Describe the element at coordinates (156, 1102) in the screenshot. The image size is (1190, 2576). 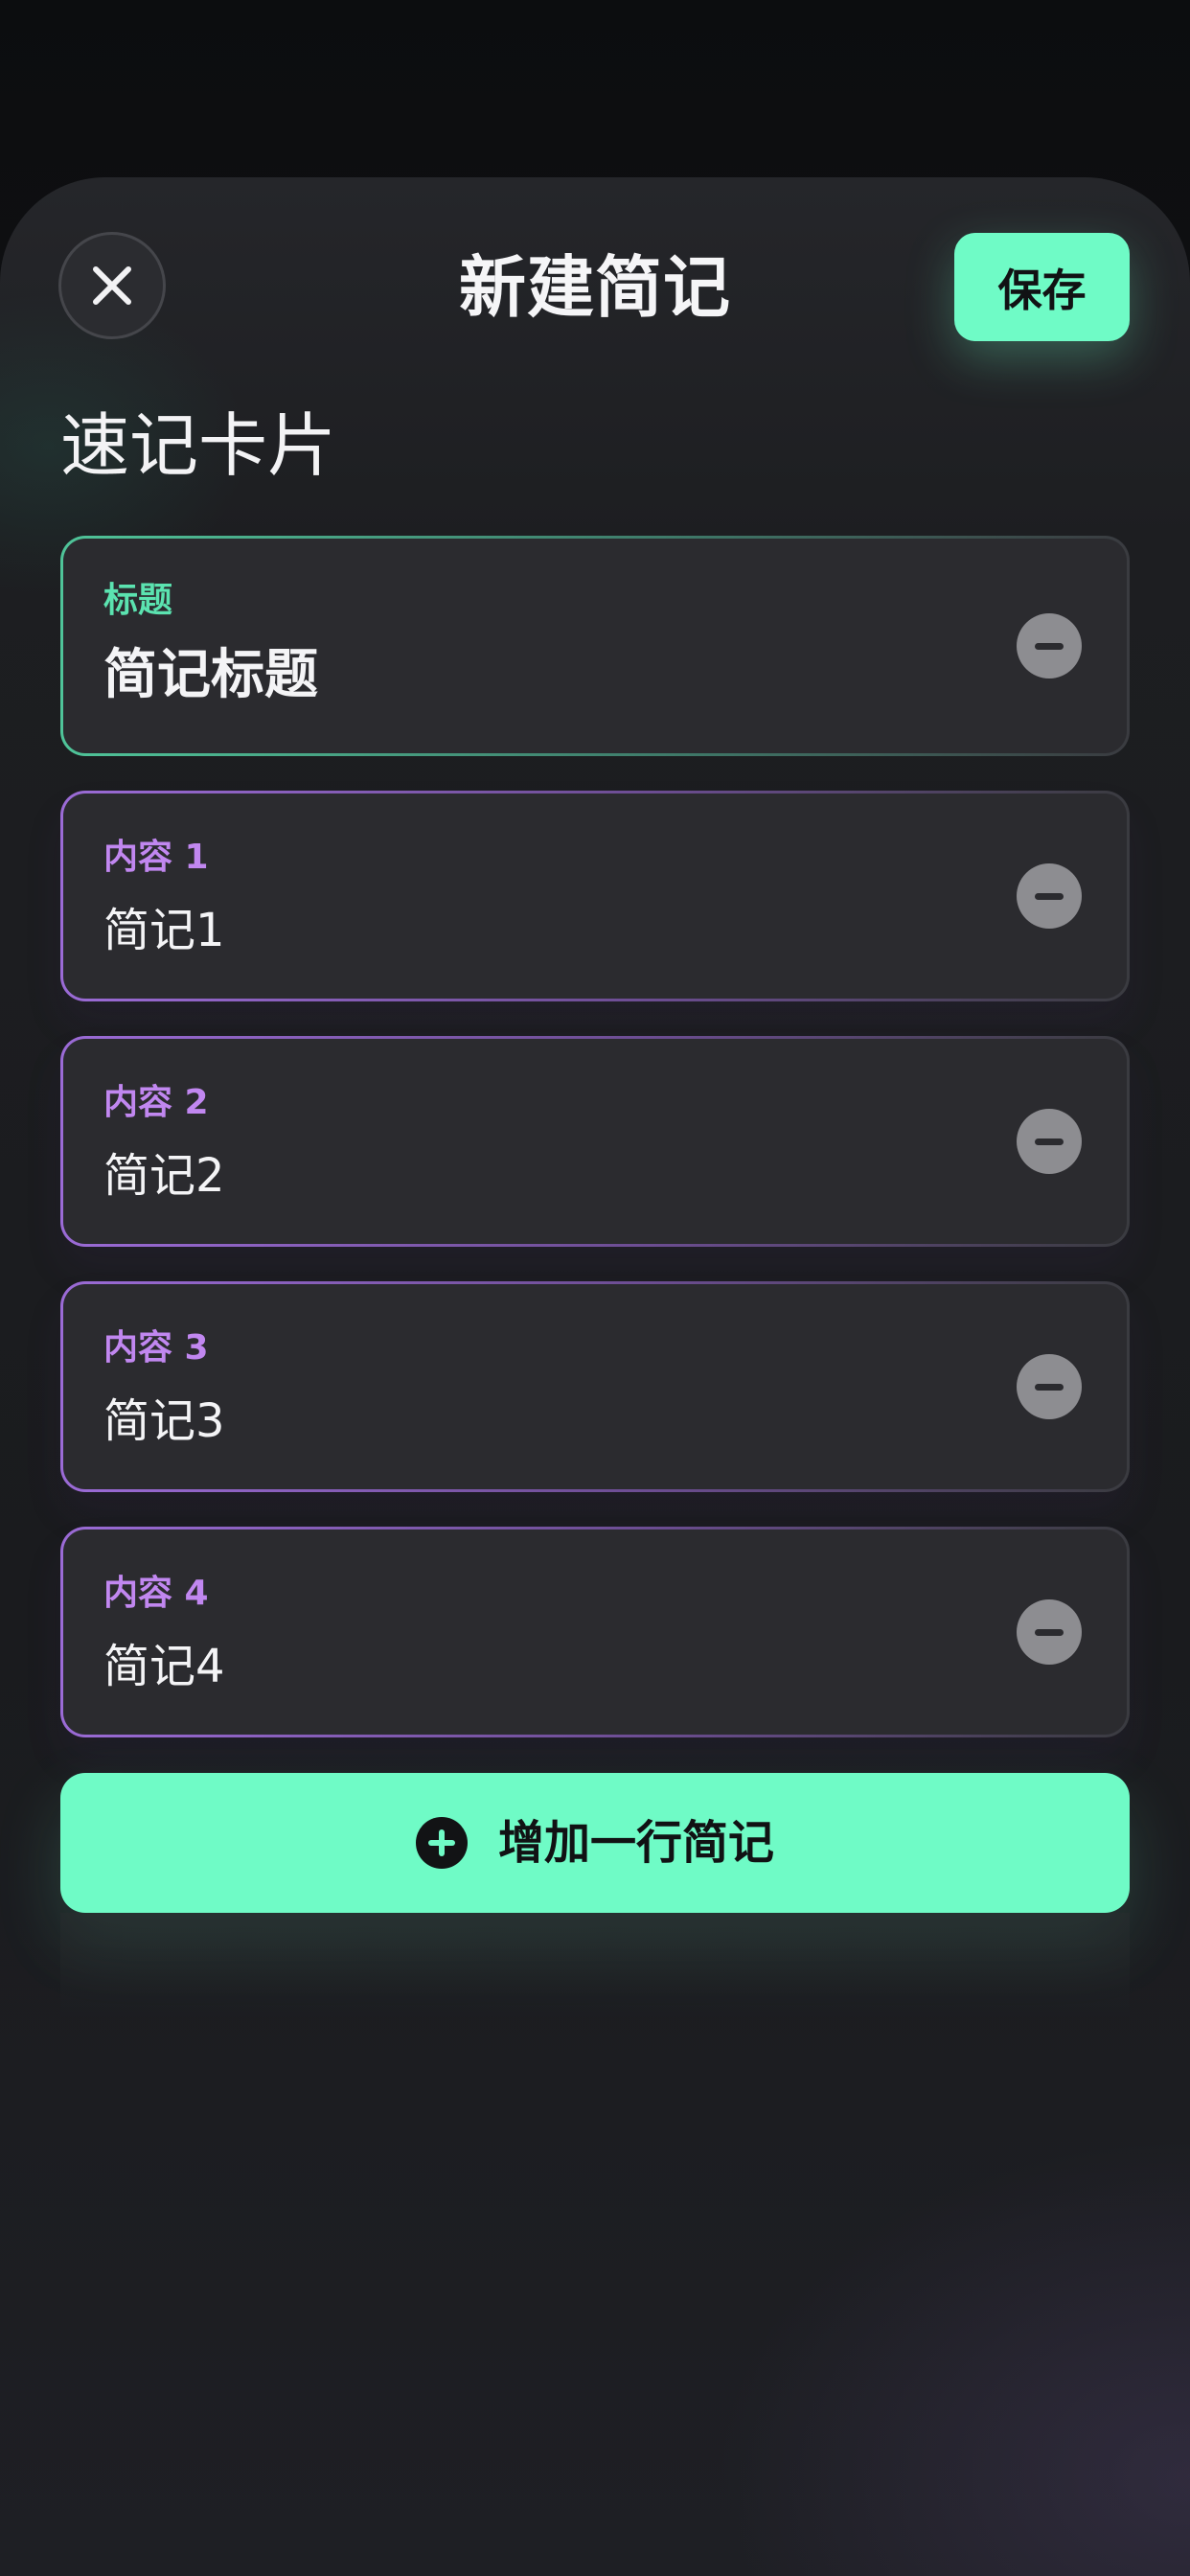
I see `content-field-label: 内容 2` at that location.